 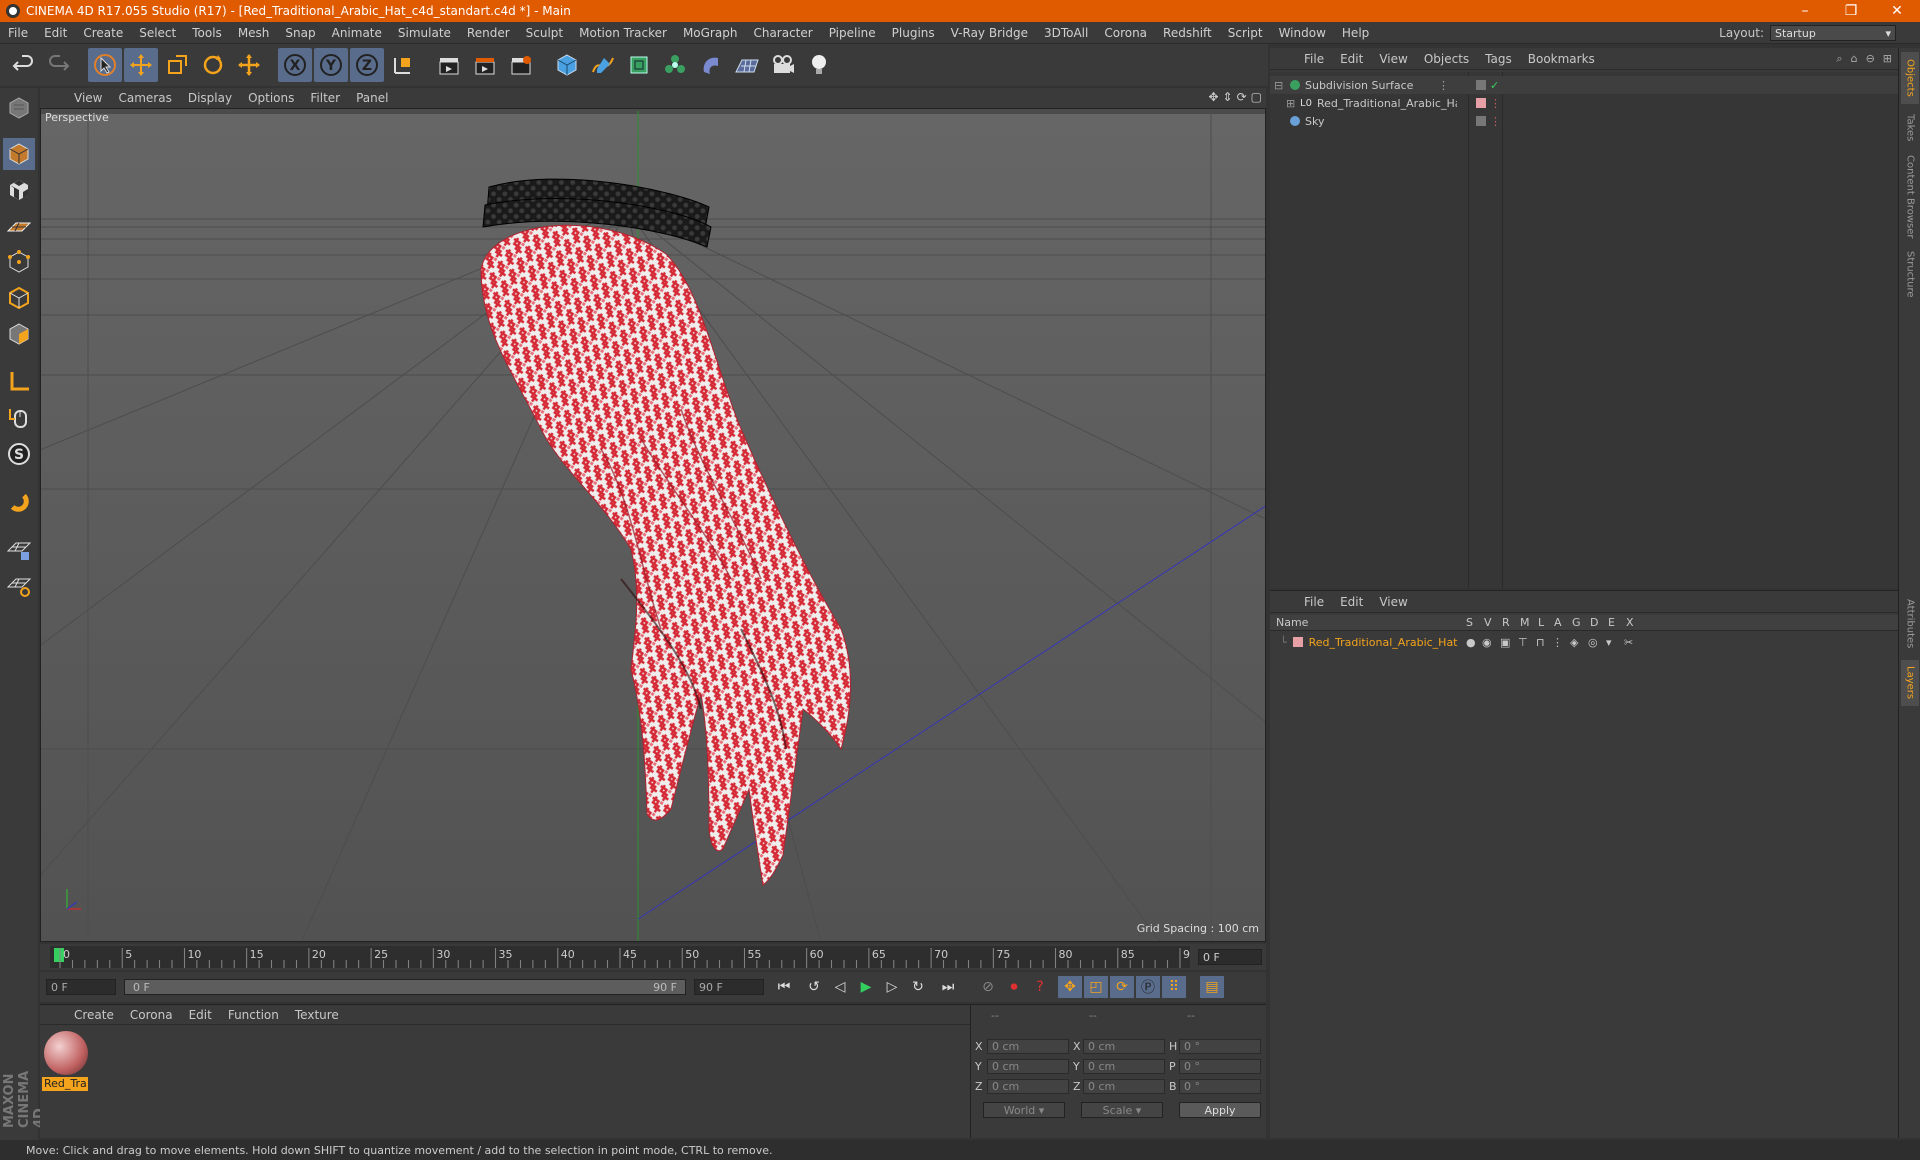 What do you see at coordinates (1220, 1110) in the screenshot?
I see `apply-button: Apply` at bounding box center [1220, 1110].